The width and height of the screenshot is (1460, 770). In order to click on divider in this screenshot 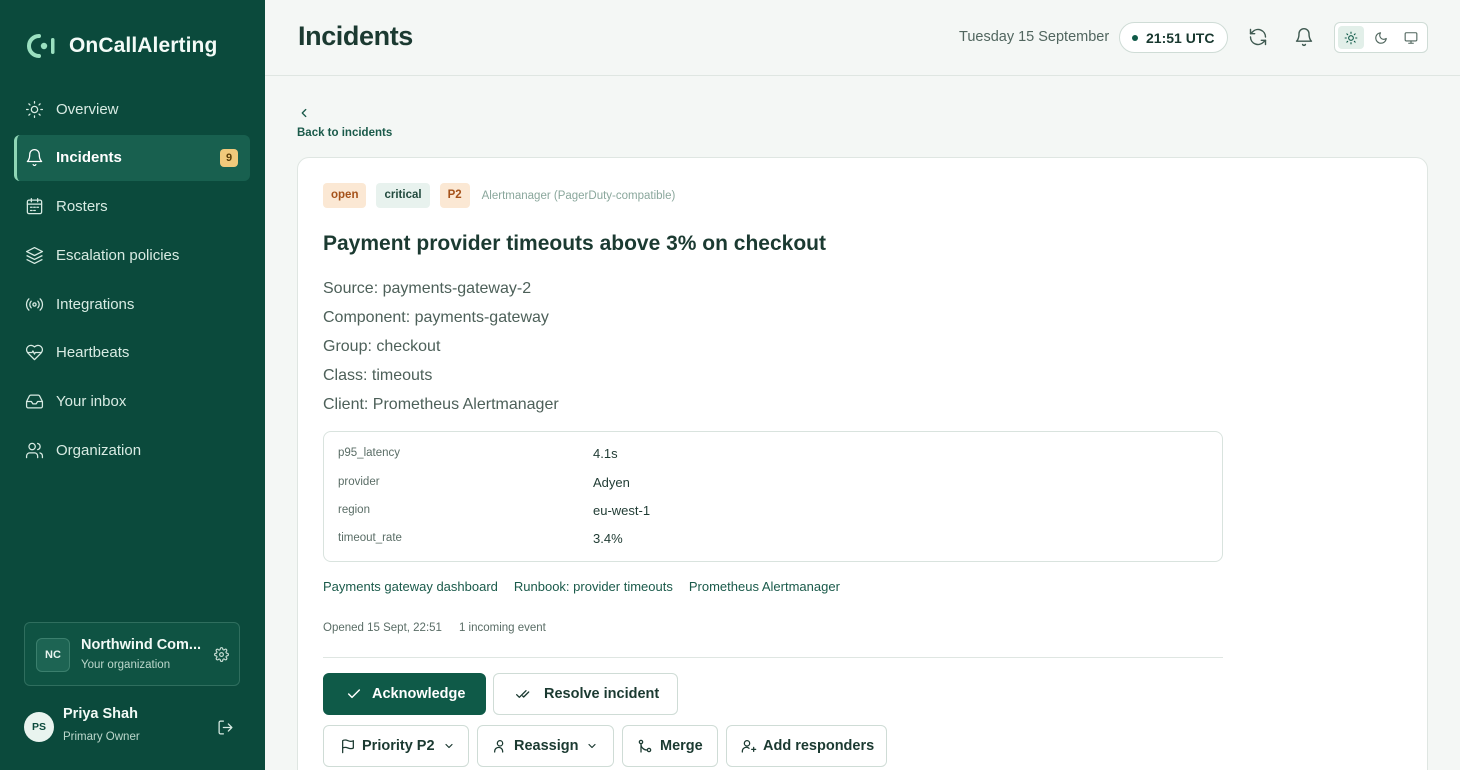, I will do `click(773, 657)`.